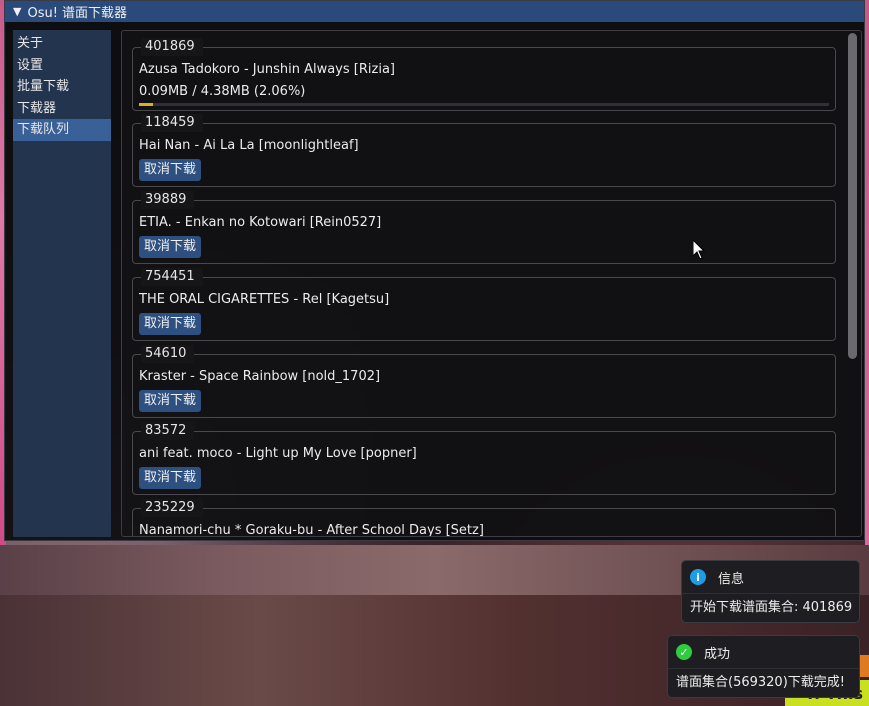 This screenshot has width=869, height=706. I want to click on sidebar-item-download-queue: 下载队列, so click(62, 130).